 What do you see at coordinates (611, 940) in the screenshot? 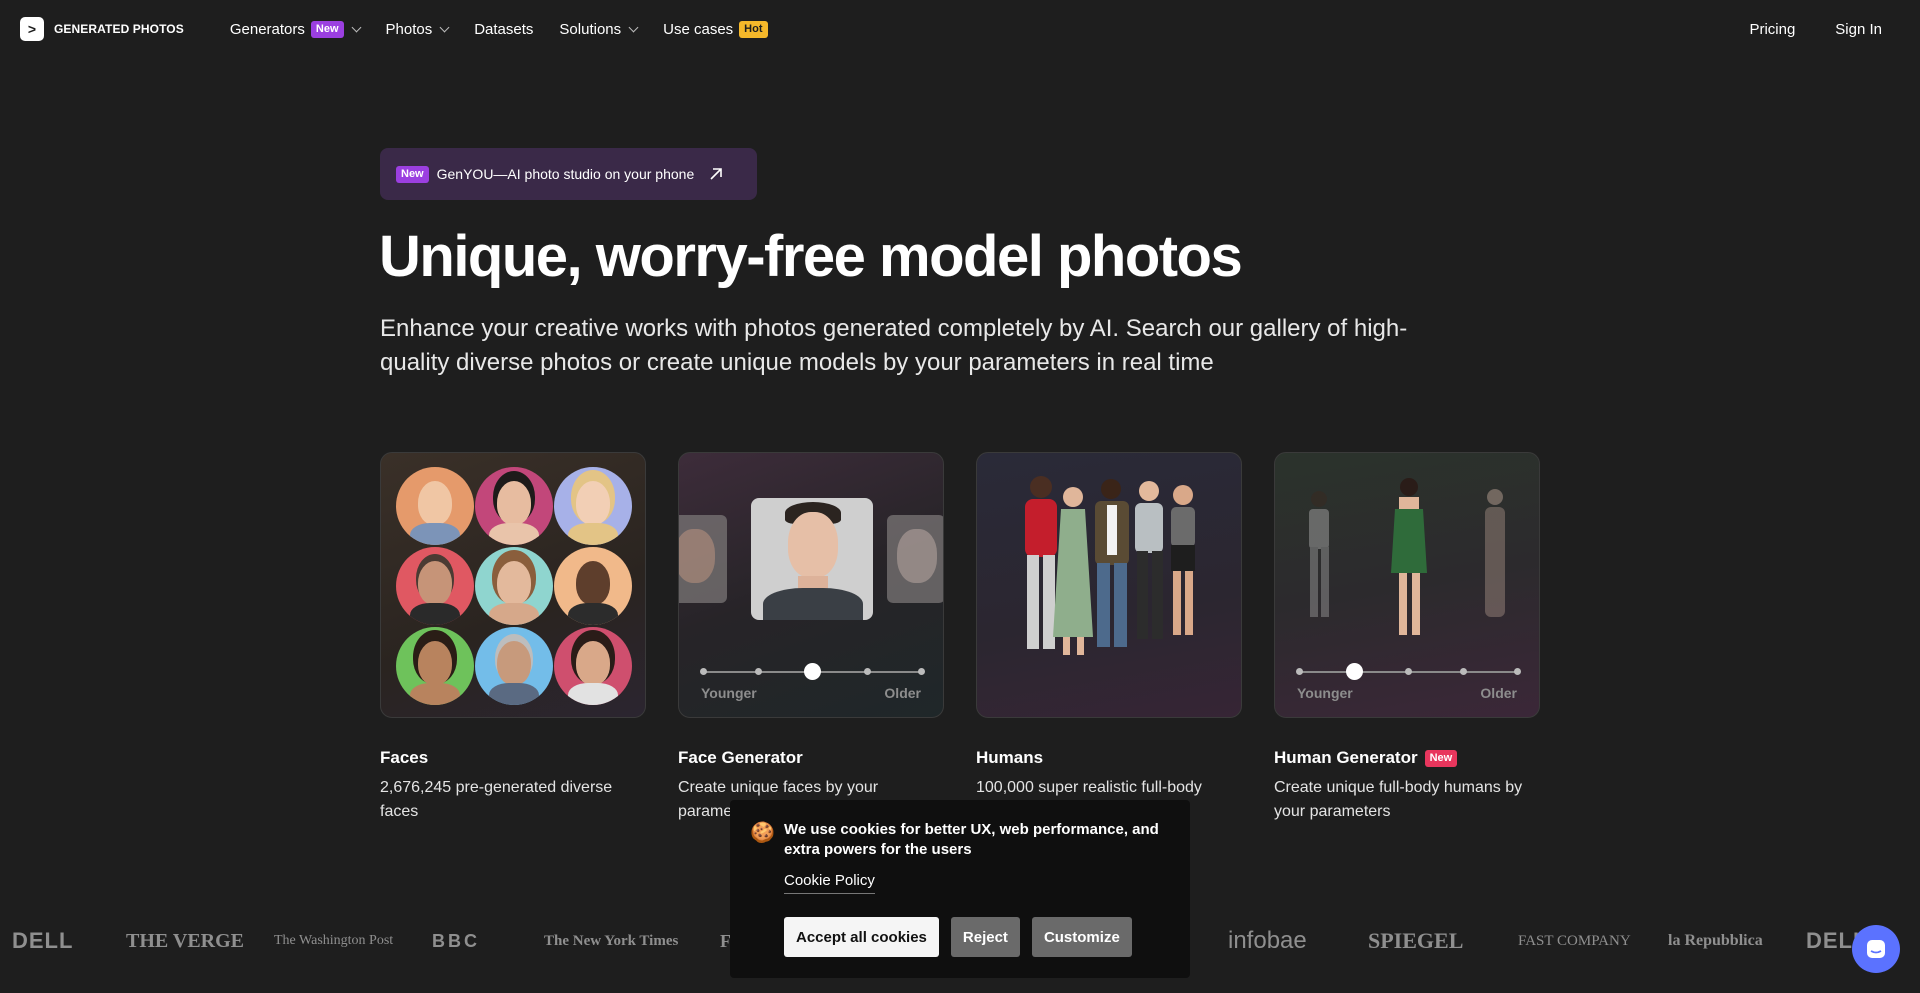
I see `press-logo-nyt: The New York Times` at bounding box center [611, 940].